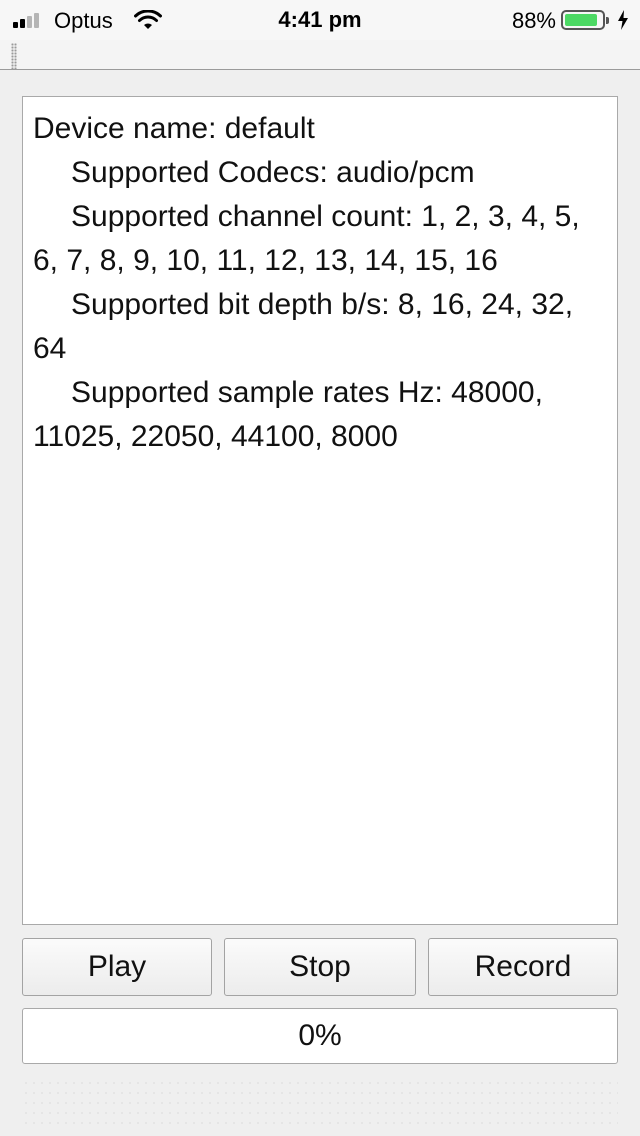  What do you see at coordinates (148, 19) in the screenshot?
I see `wifi-icon` at bounding box center [148, 19].